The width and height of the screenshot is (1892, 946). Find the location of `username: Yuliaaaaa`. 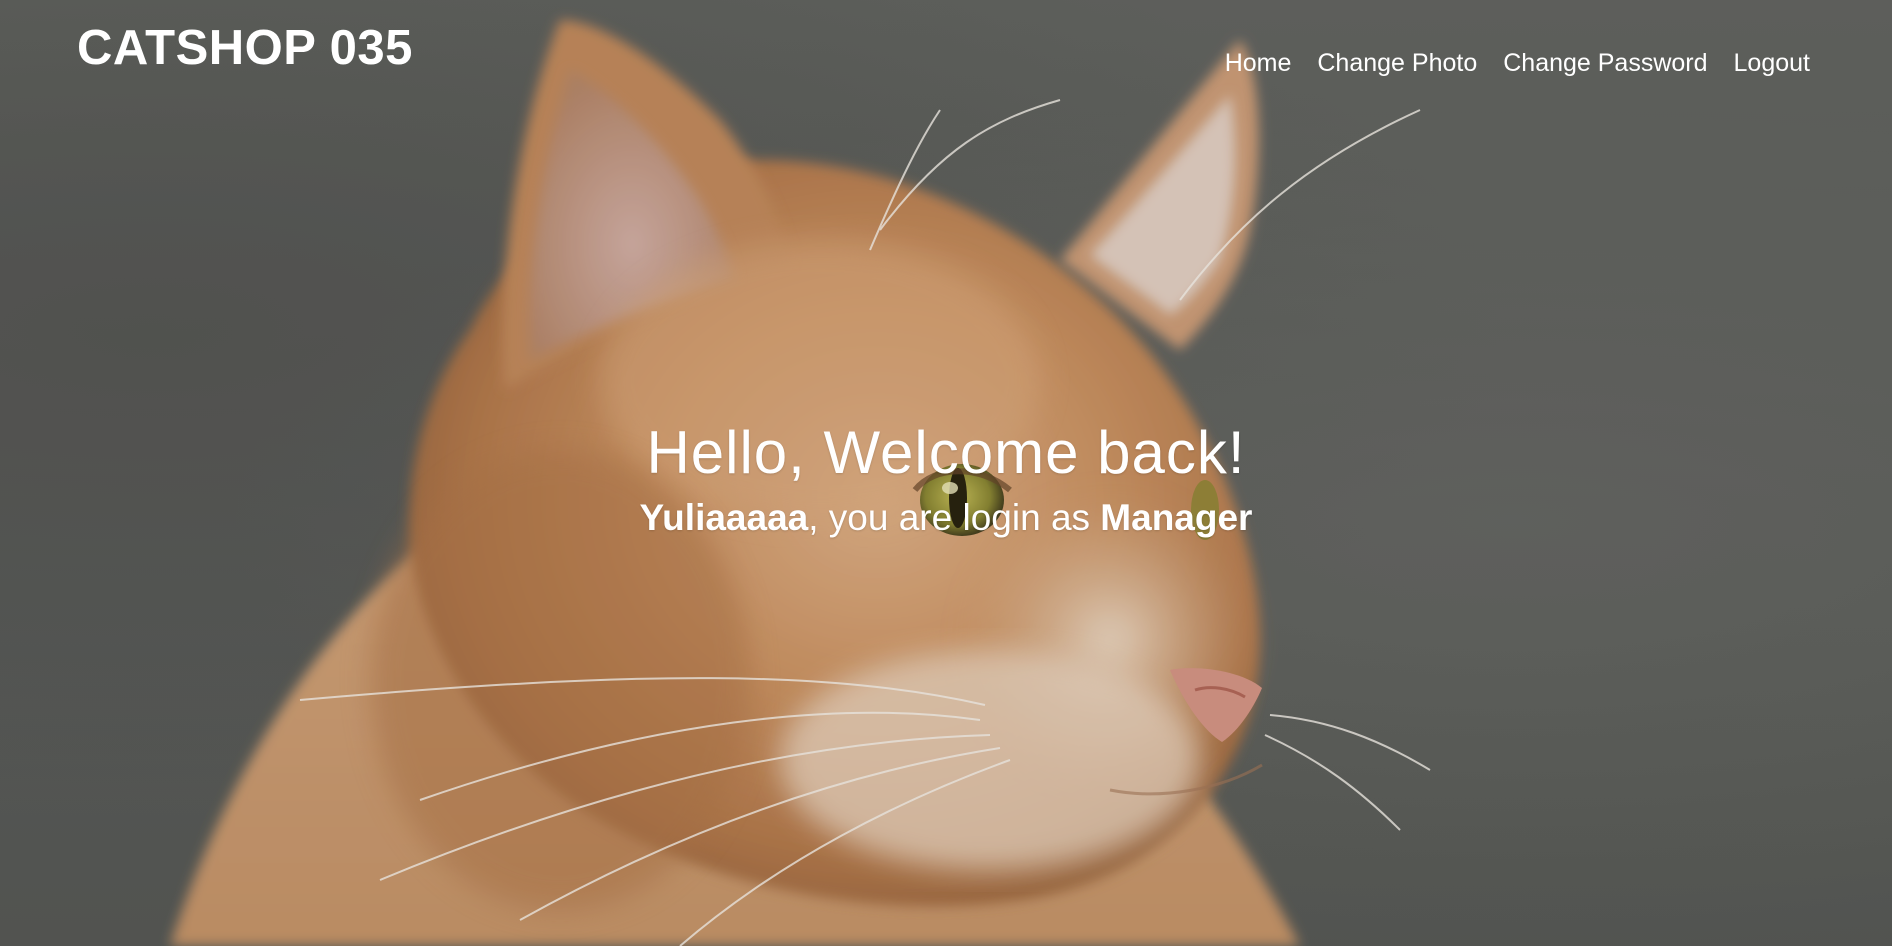

username: Yuliaaaaa is located at coordinates (724, 517).